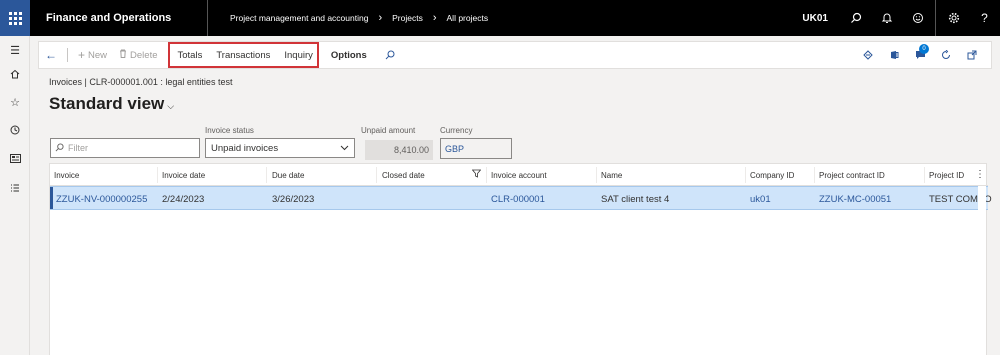 This screenshot has height=355, width=1000. What do you see at coordinates (82, 55) in the screenshot?
I see `plus-icon: +` at bounding box center [82, 55].